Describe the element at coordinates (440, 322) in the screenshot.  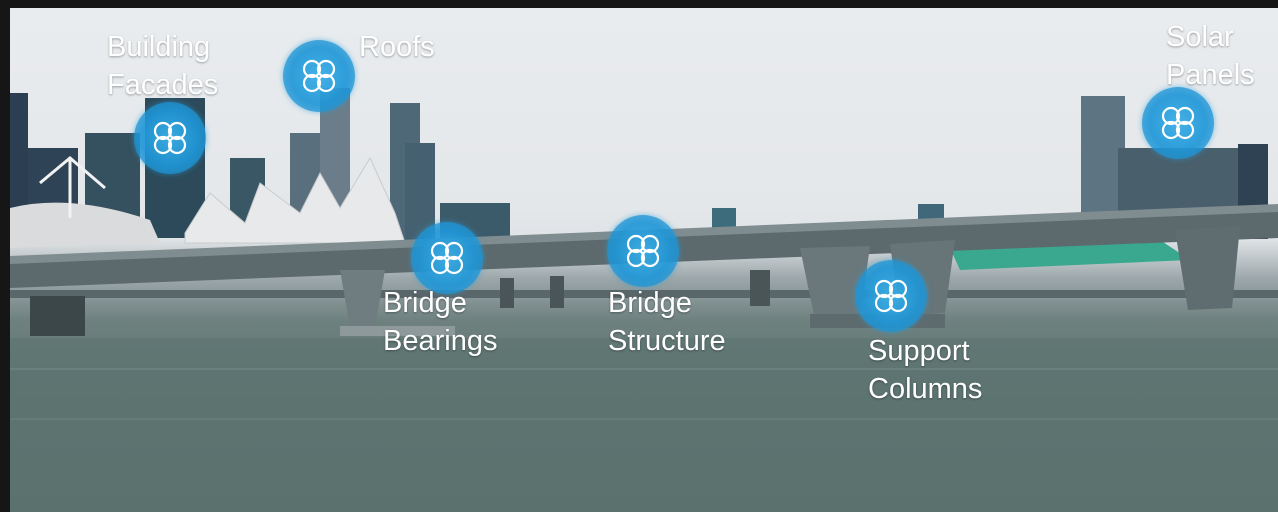
I see `label-bridge-bearings: Bridge Bearings` at that location.